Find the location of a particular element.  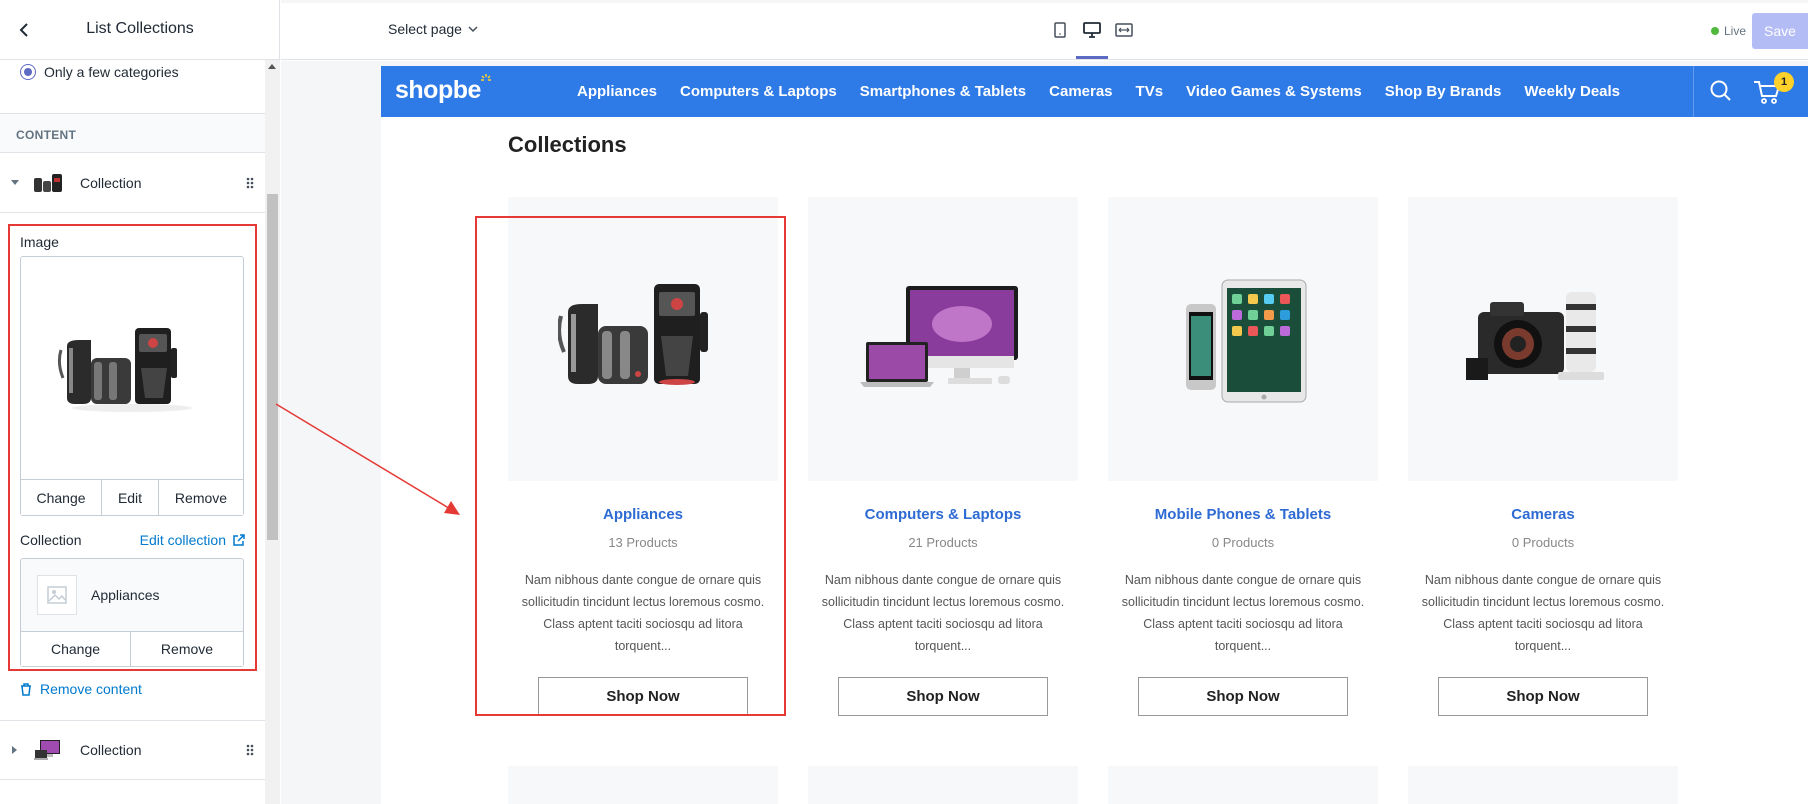

caret-down-icon is located at coordinates (15, 183).